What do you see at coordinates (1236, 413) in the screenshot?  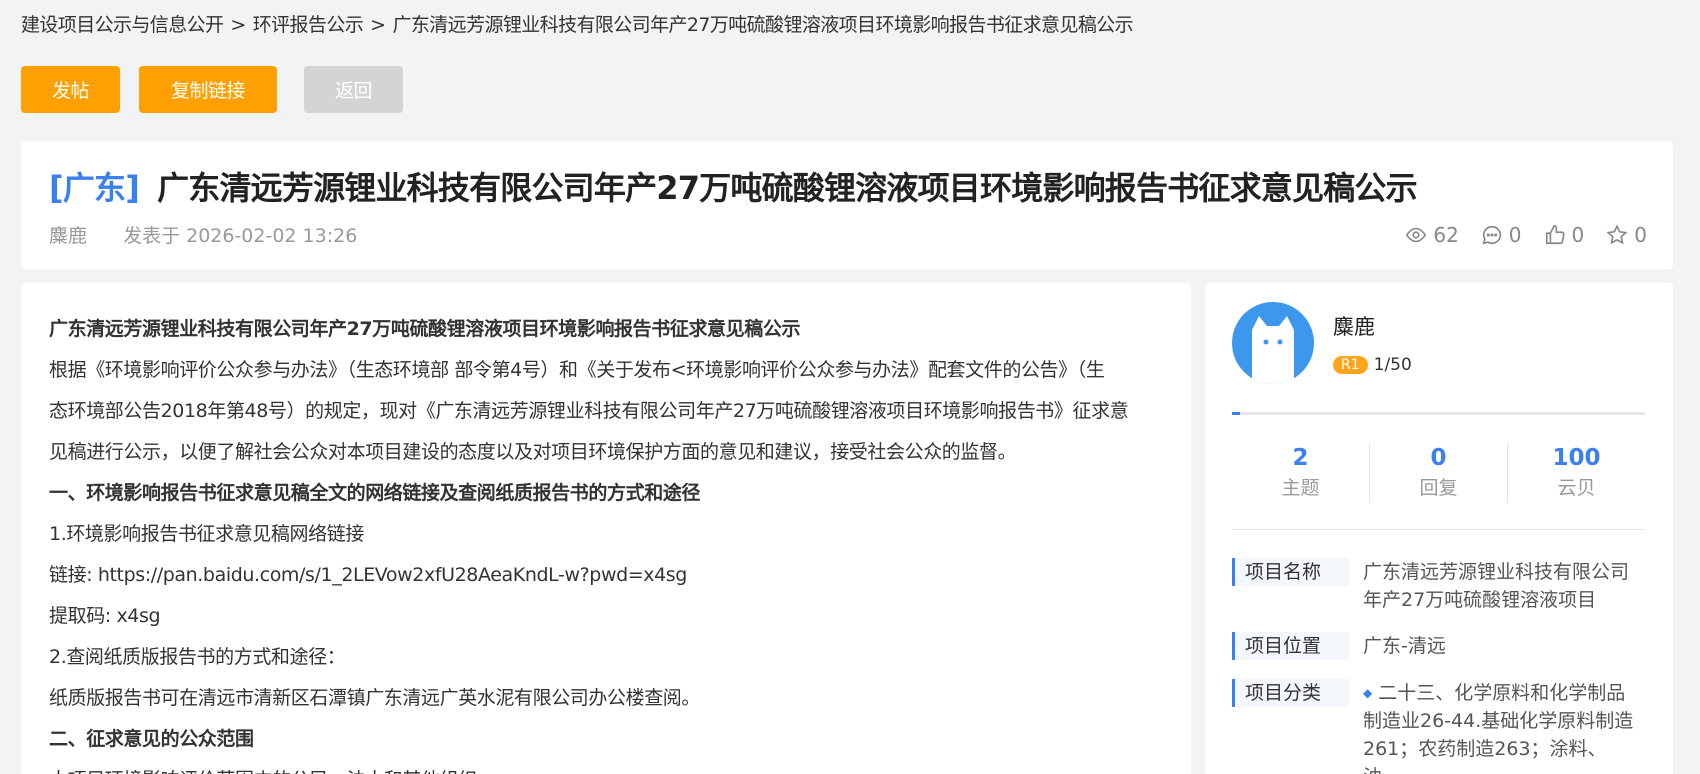 I see `level-progress-fill` at bounding box center [1236, 413].